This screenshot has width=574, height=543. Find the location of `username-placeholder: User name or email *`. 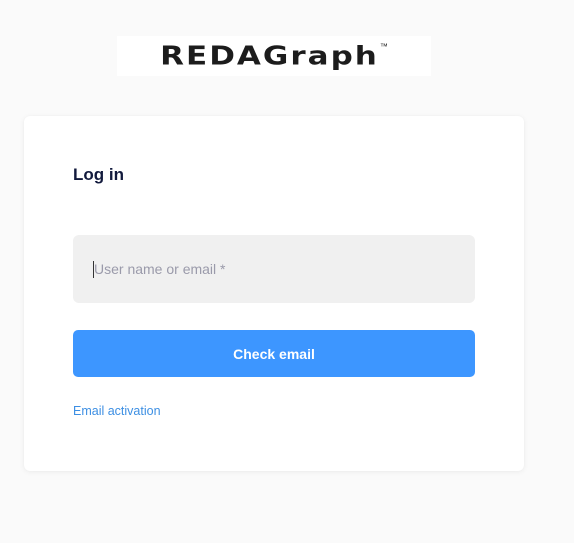

username-placeholder: User name or email * is located at coordinates (160, 269).